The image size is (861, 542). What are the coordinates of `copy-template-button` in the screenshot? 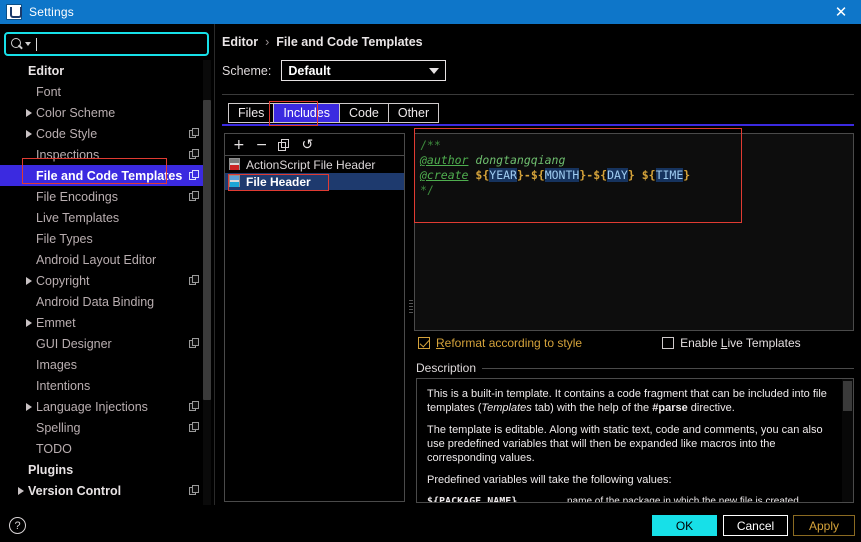 It's located at (284, 144).